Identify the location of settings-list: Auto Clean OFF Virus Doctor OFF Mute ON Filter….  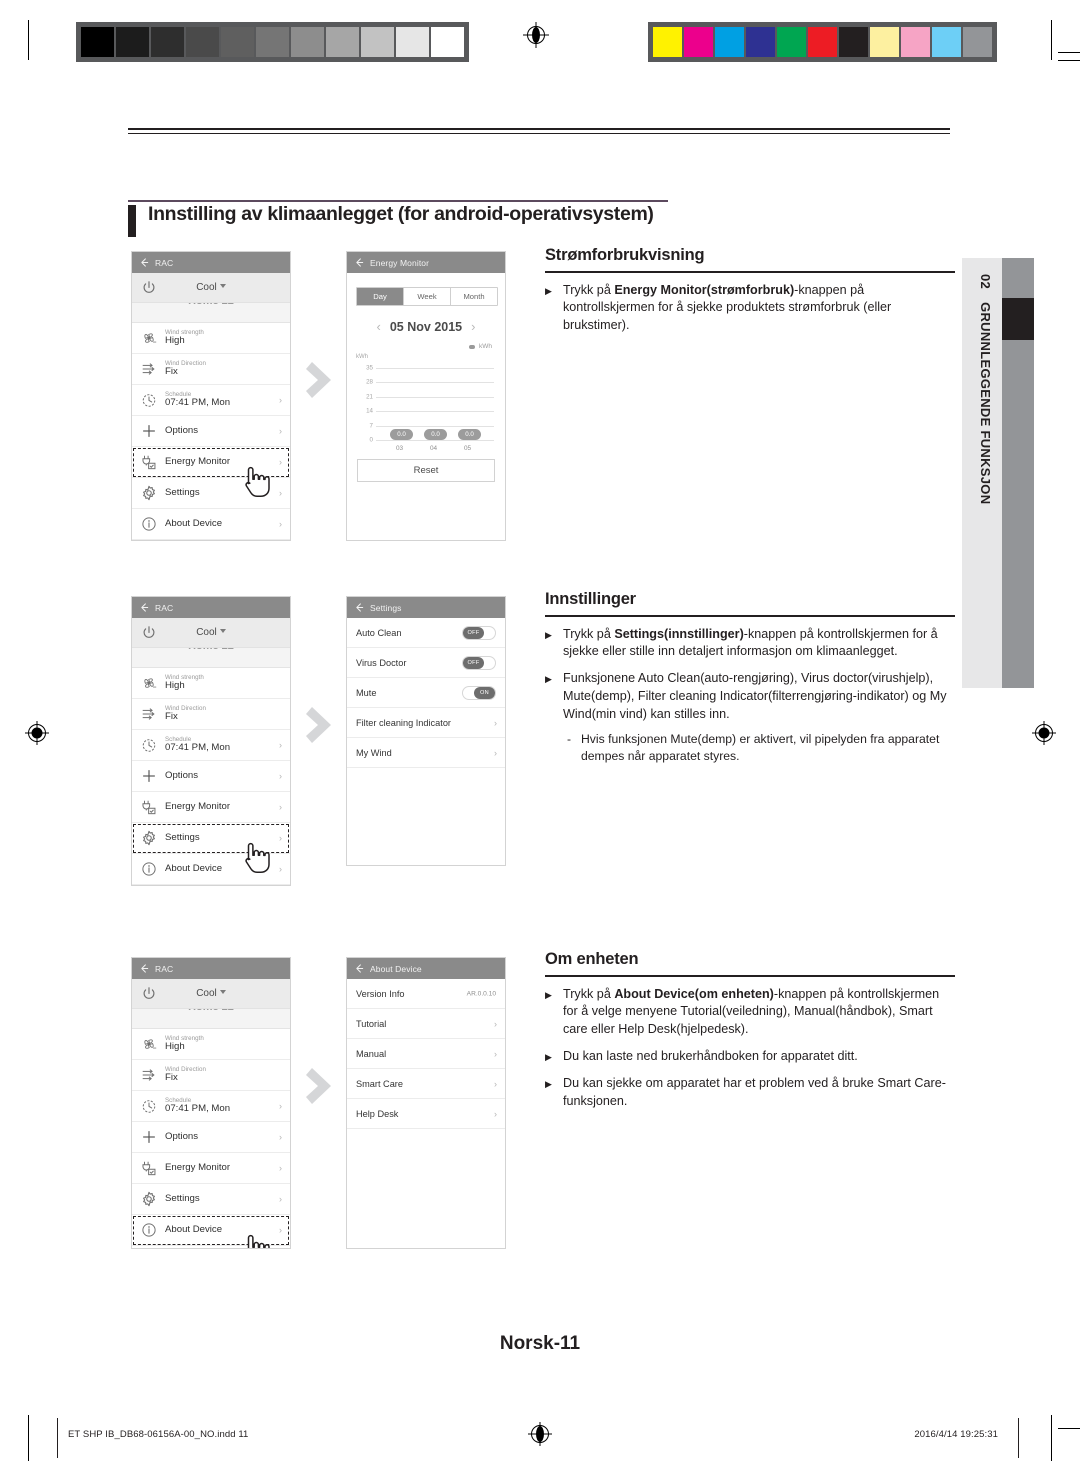
(426, 693).